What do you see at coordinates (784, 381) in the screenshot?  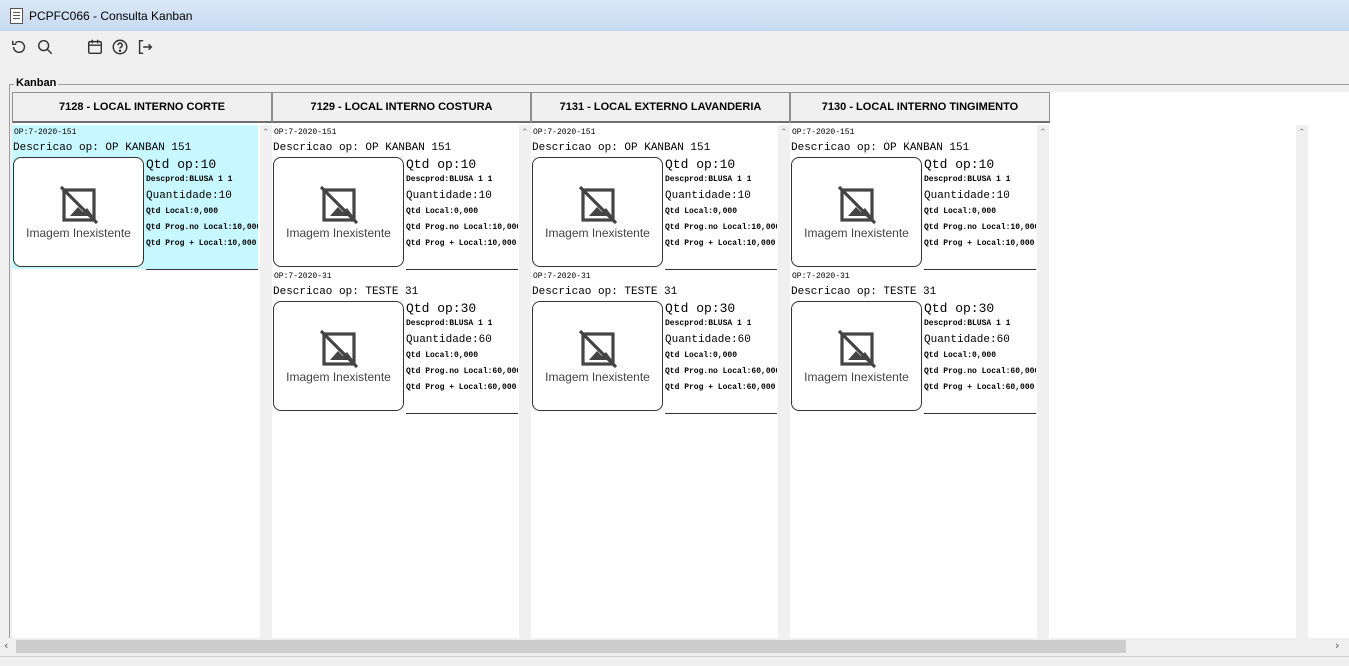 I see `column-lavanderia-scrollbar: ⌃` at bounding box center [784, 381].